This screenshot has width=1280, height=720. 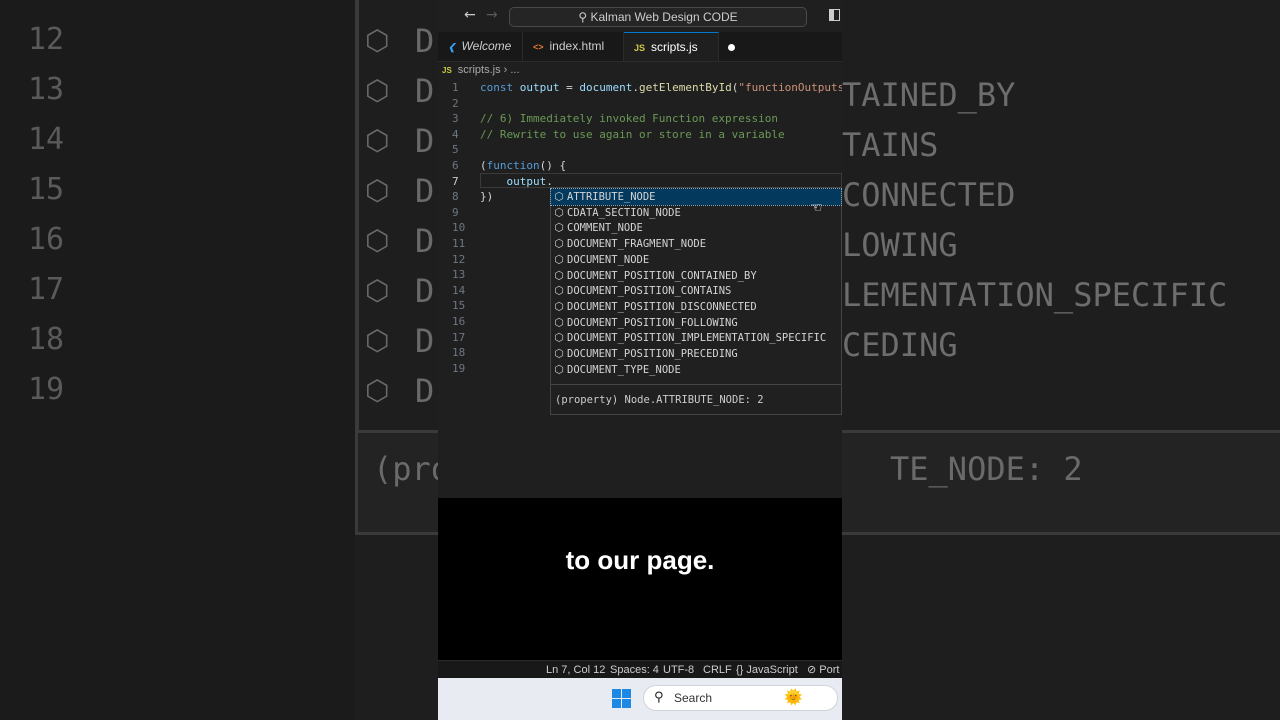 I want to click on command-center: ⚲ Kalman Web Design CODE, so click(x=658, y=17).